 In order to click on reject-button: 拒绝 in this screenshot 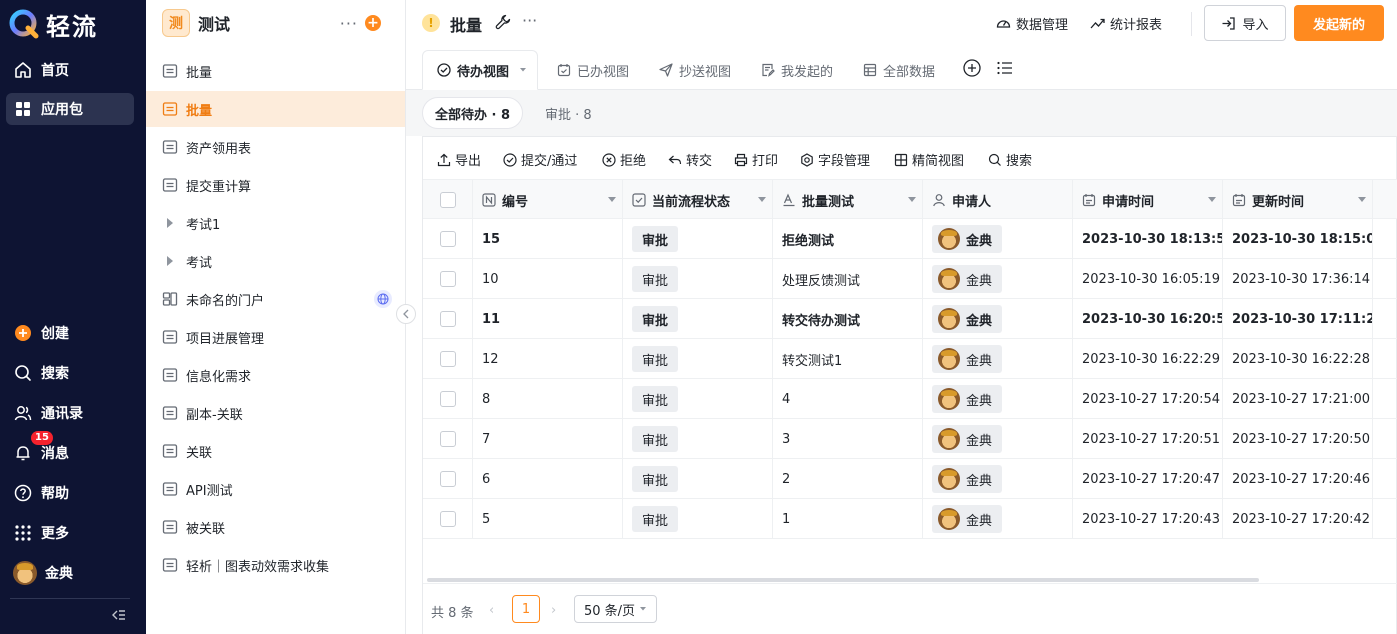, I will do `click(624, 159)`.